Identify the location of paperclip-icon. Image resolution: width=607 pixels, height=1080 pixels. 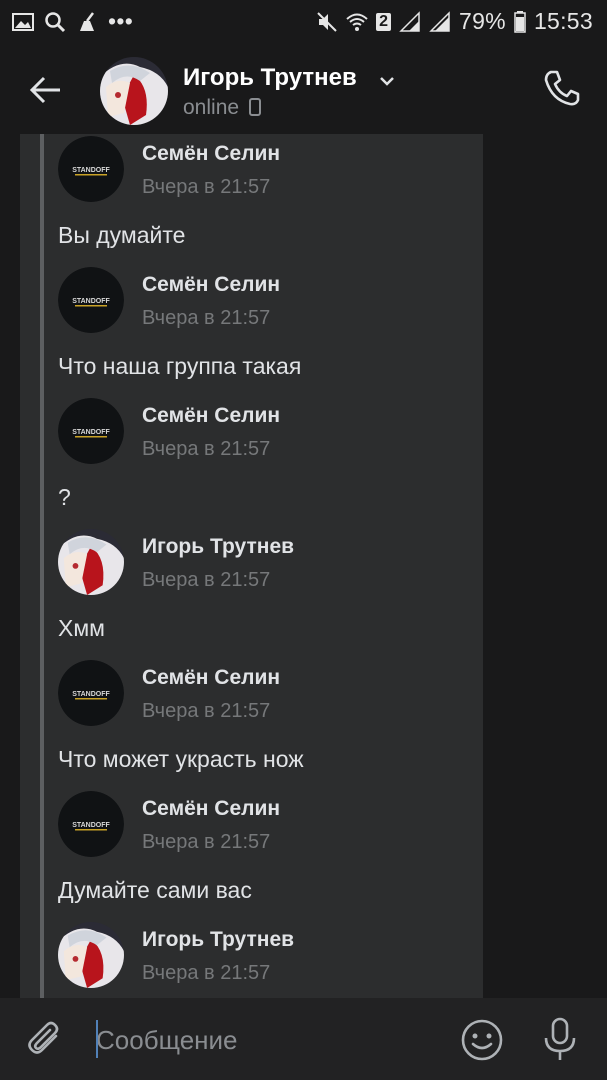
(46, 1040).